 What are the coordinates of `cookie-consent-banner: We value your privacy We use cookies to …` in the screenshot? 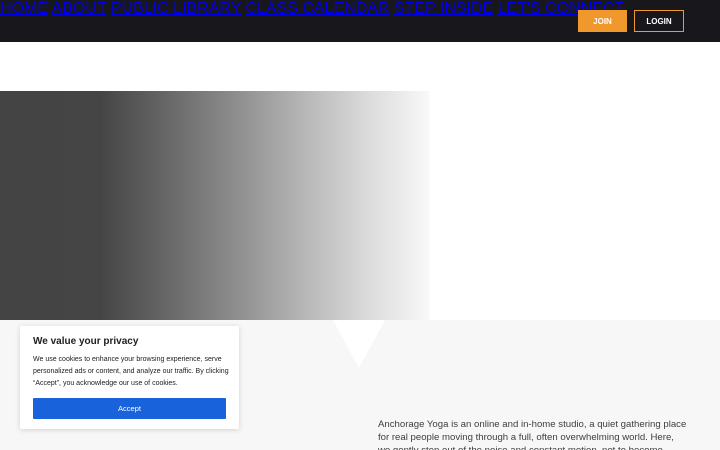 It's located at (129, 377).